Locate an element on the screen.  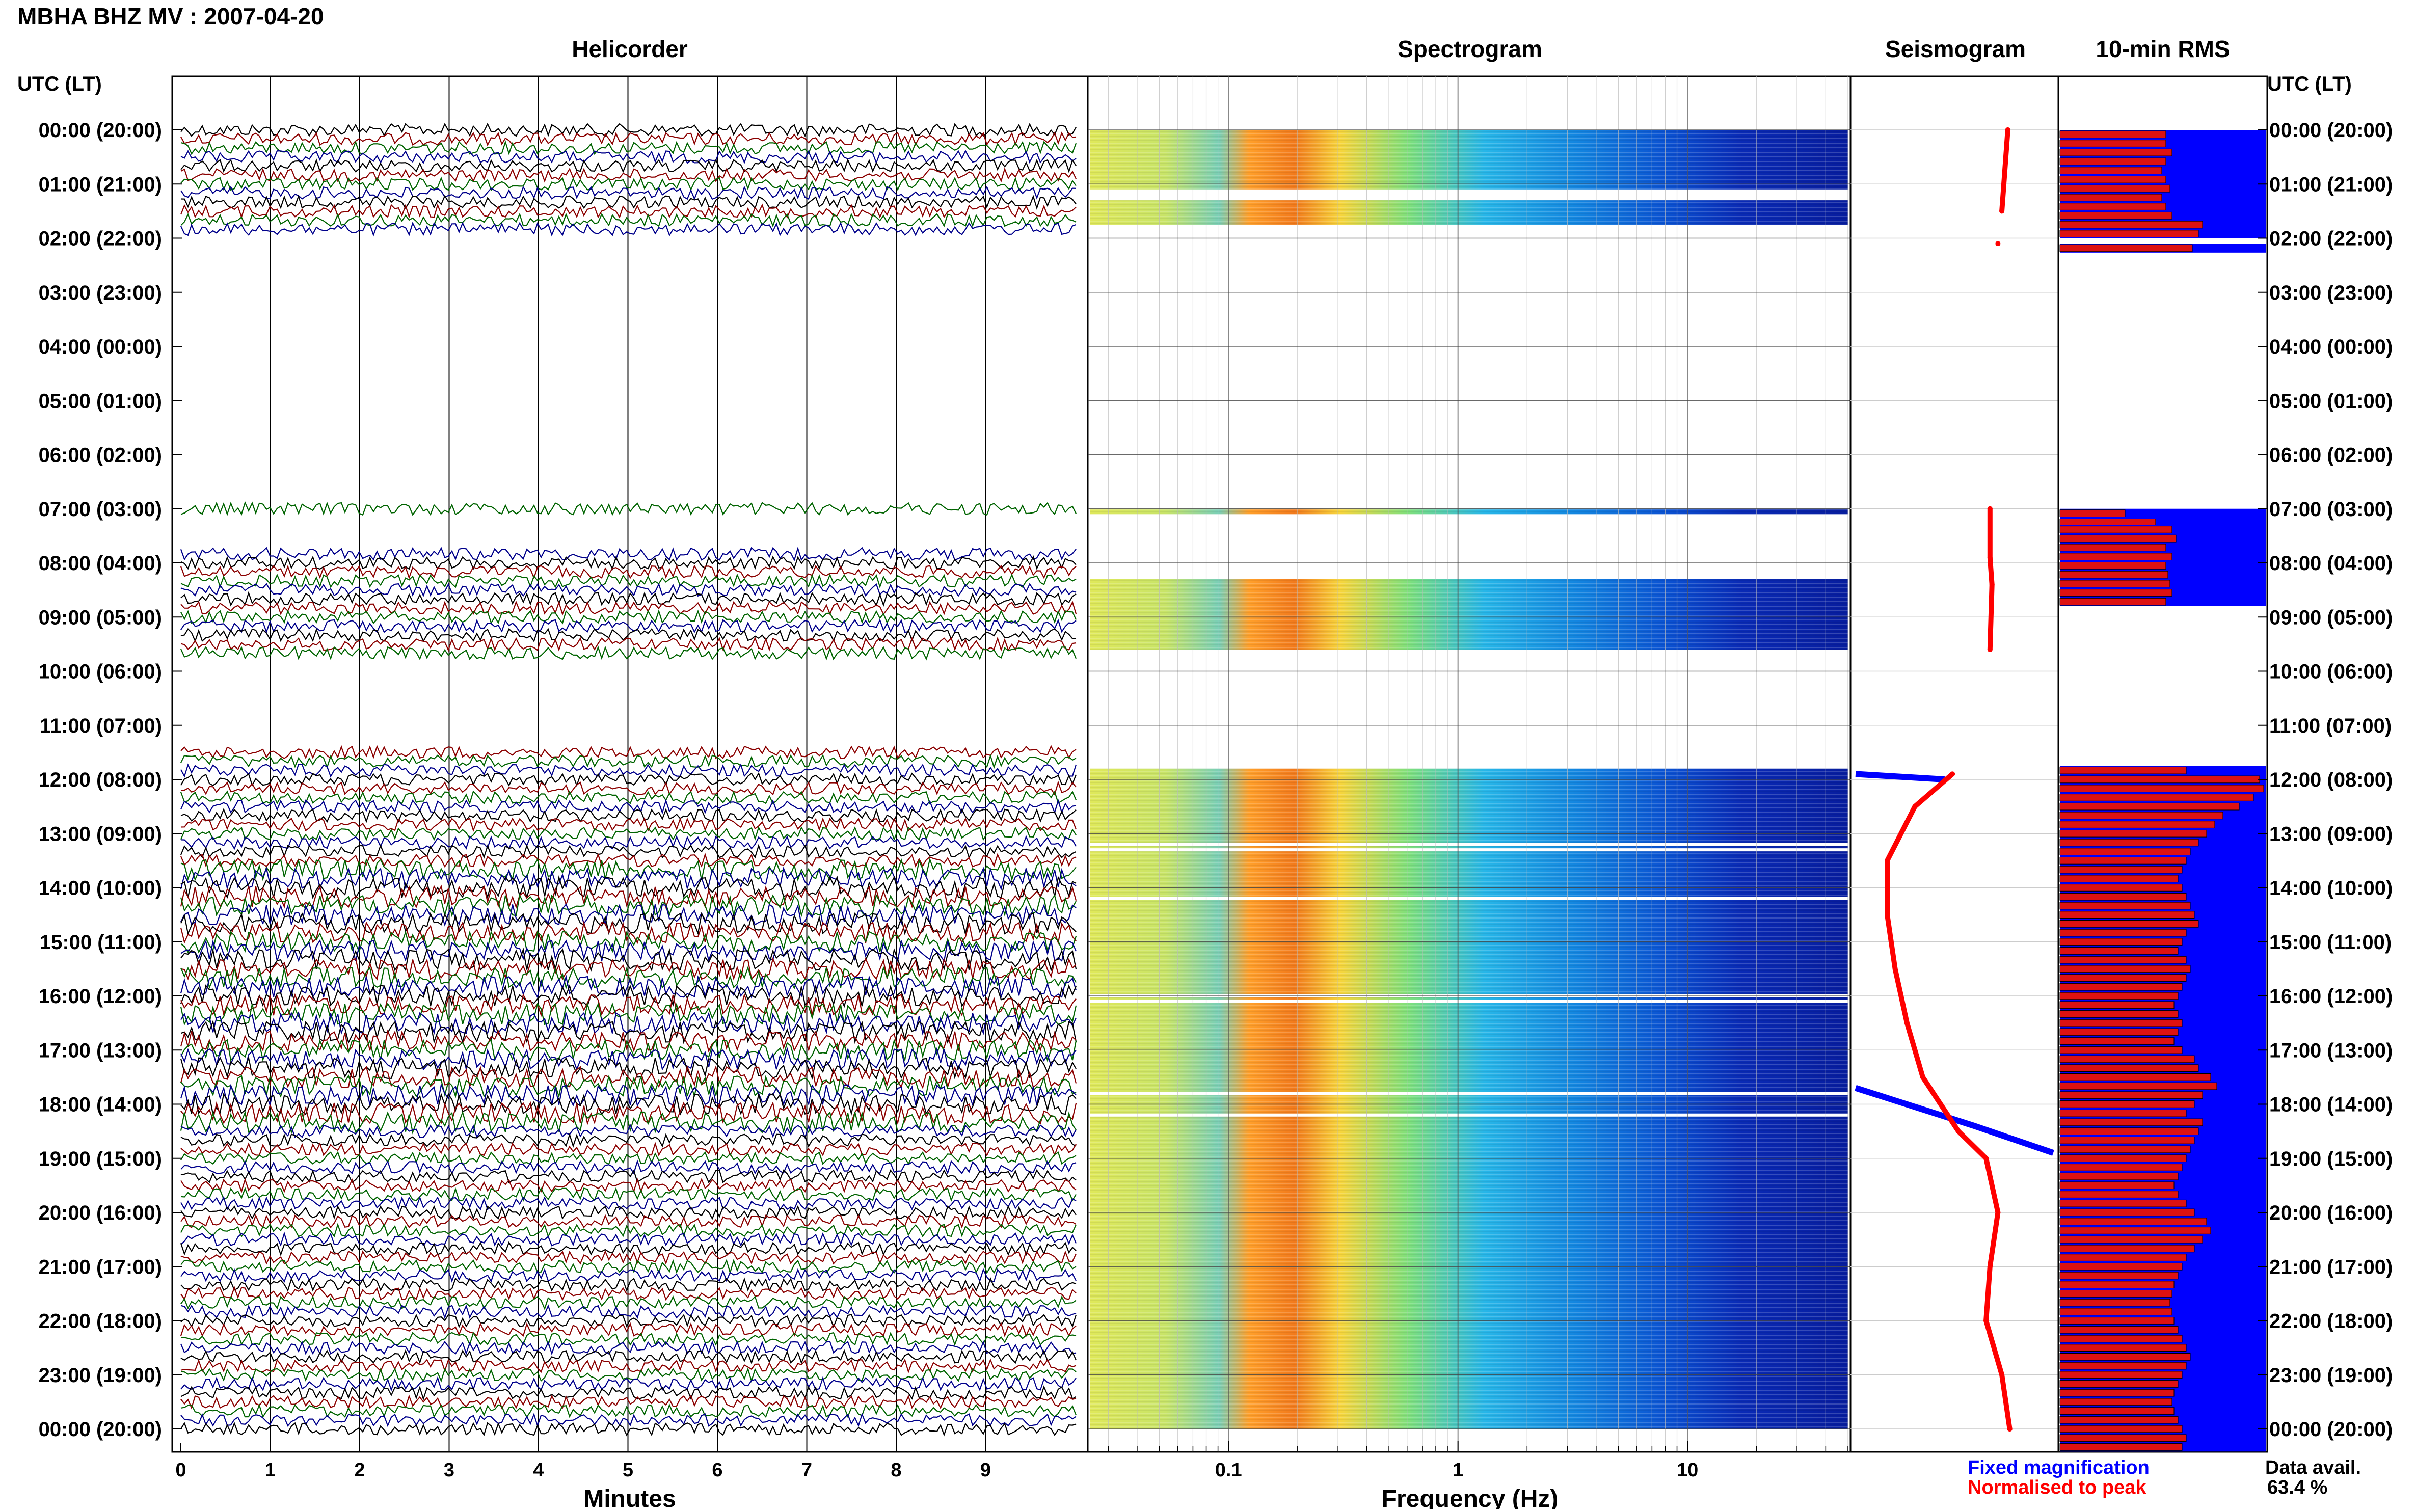
helicorder-x-tick-label: 7 is located at coordinates (806, 1470).